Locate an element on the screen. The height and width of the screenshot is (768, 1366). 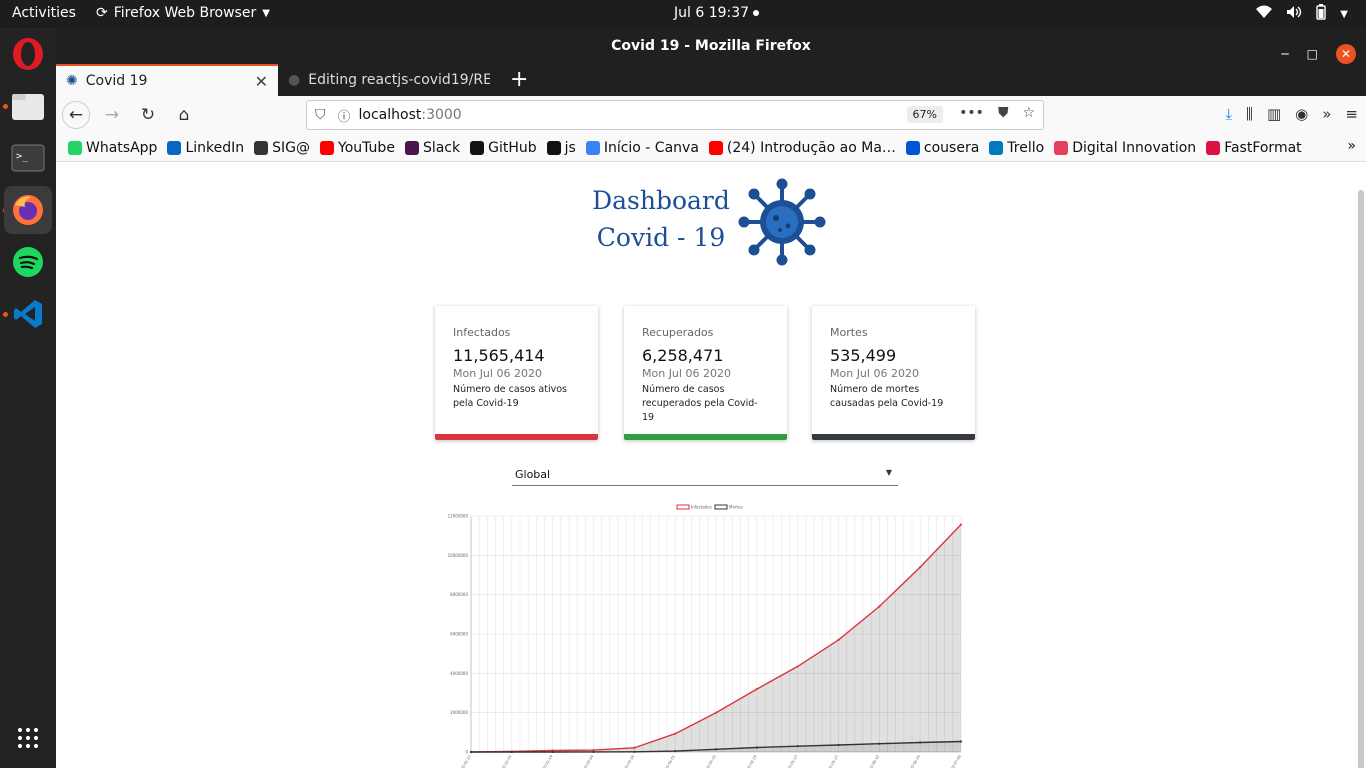
y-tick-label: 8000000 is located at coordinates (459, 594).